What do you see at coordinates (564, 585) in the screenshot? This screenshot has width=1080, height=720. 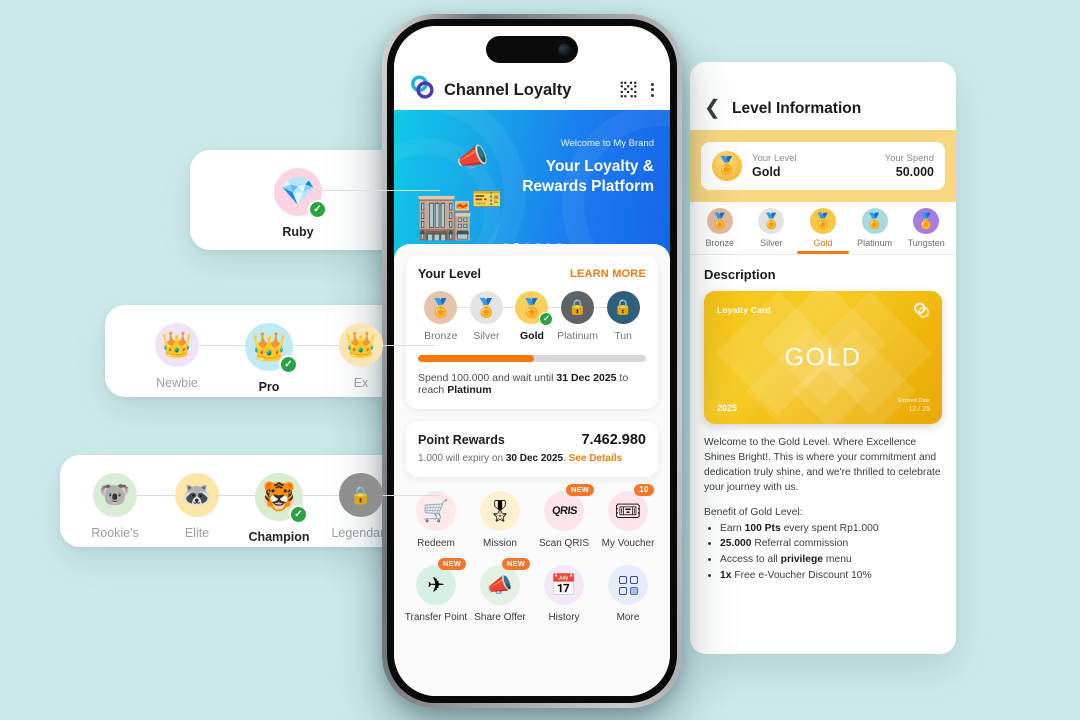 I see `calendar-icon: 📅` at bounding box center [564, 585].